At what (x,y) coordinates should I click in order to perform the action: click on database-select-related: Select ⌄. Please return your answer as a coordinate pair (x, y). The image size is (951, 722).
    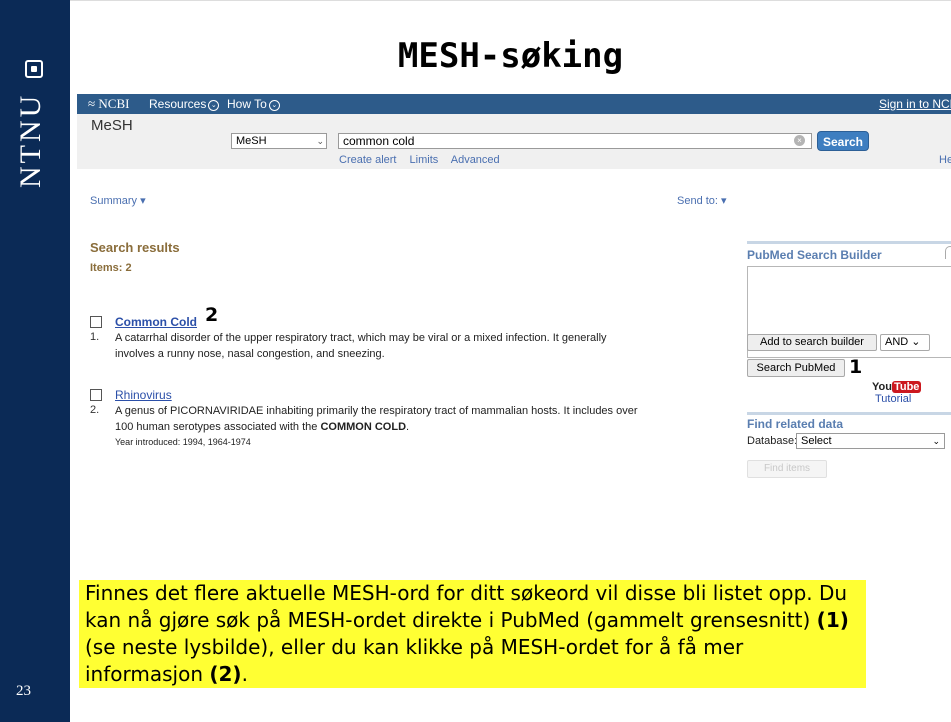
    Looking at the image, I should click on (870, 441).